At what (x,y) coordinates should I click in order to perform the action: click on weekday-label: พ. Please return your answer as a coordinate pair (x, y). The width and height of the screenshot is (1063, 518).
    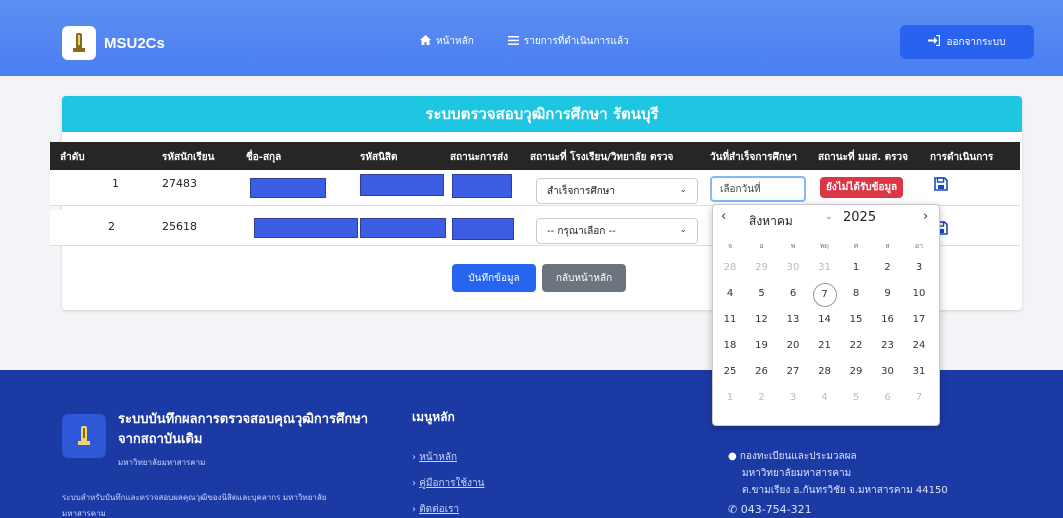
    Looking at the image, I should click on (793, 246).